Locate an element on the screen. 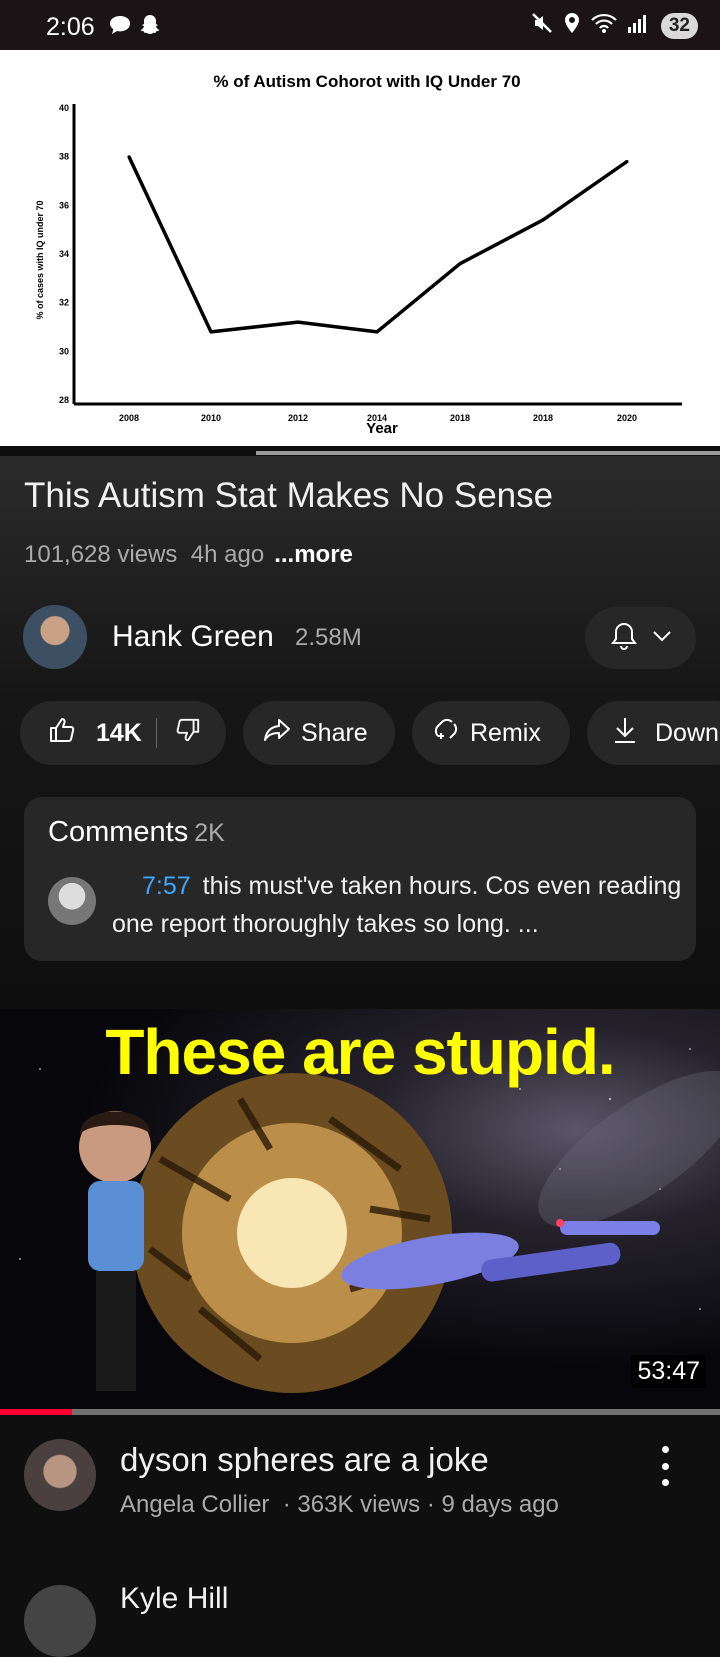 The image size is (720, 1657). battery-indicator: 32 is located at coordinates (679, 25).